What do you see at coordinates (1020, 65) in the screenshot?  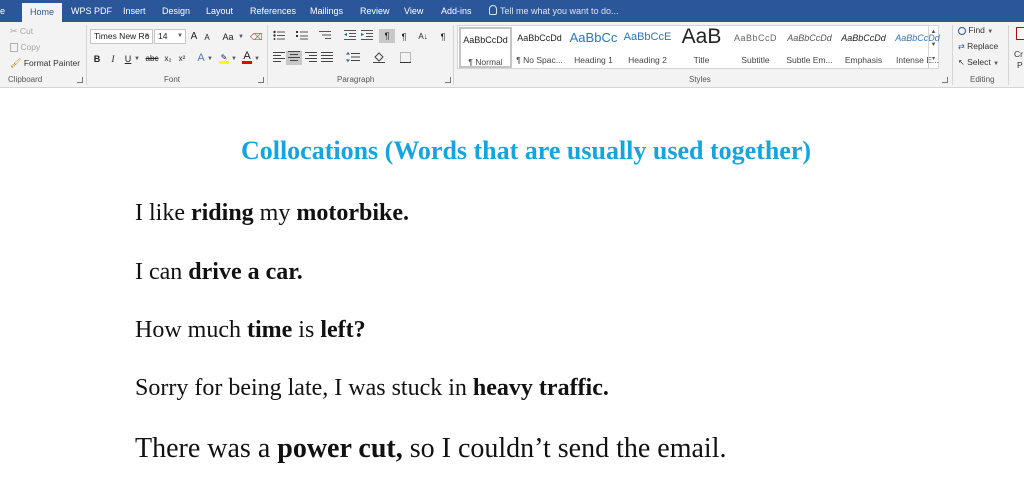 I see `cut-off-label-2: P` at bounding box center [1020, 65].